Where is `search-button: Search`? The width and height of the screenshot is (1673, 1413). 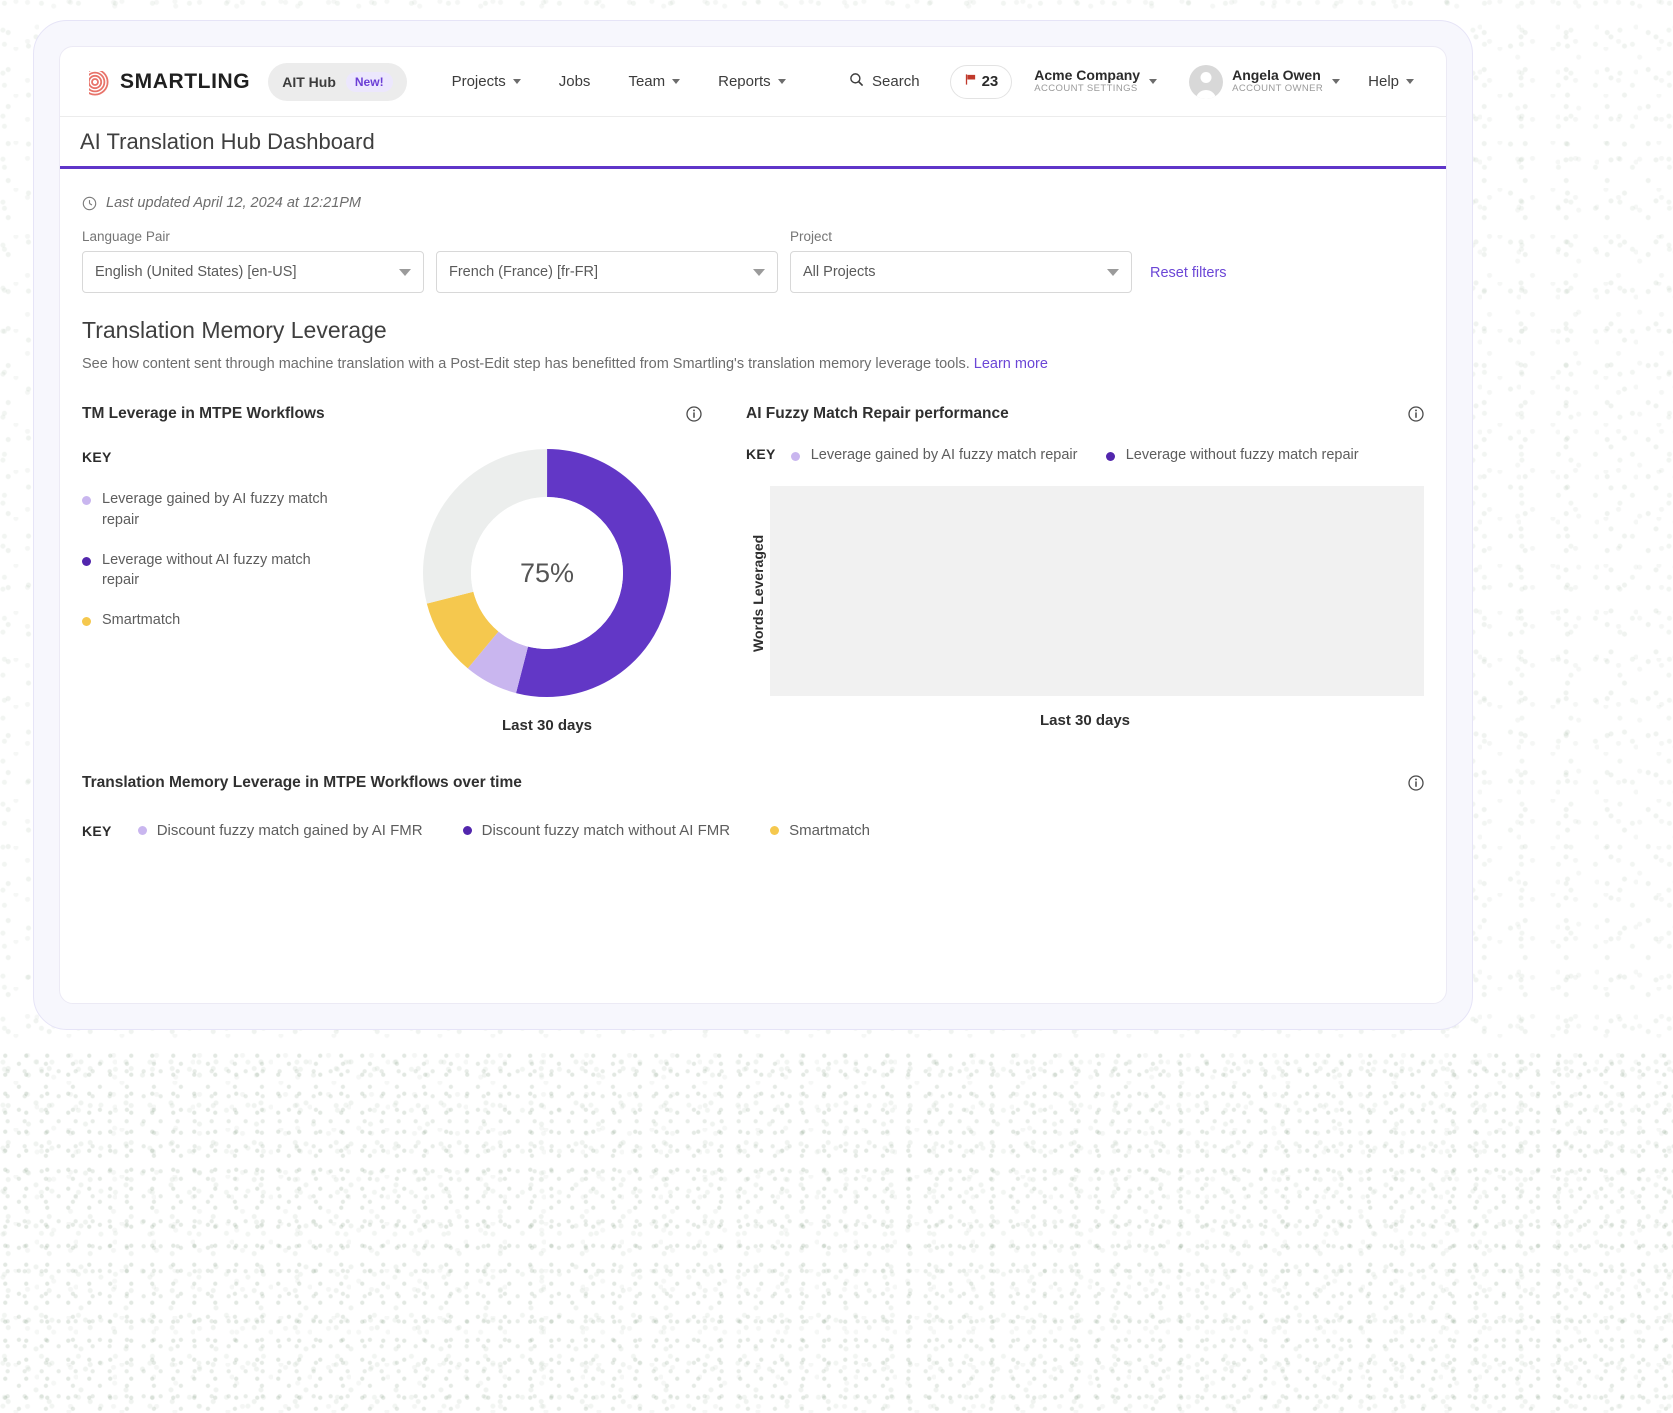
search-button: Search is located at coordinates (884, 81).